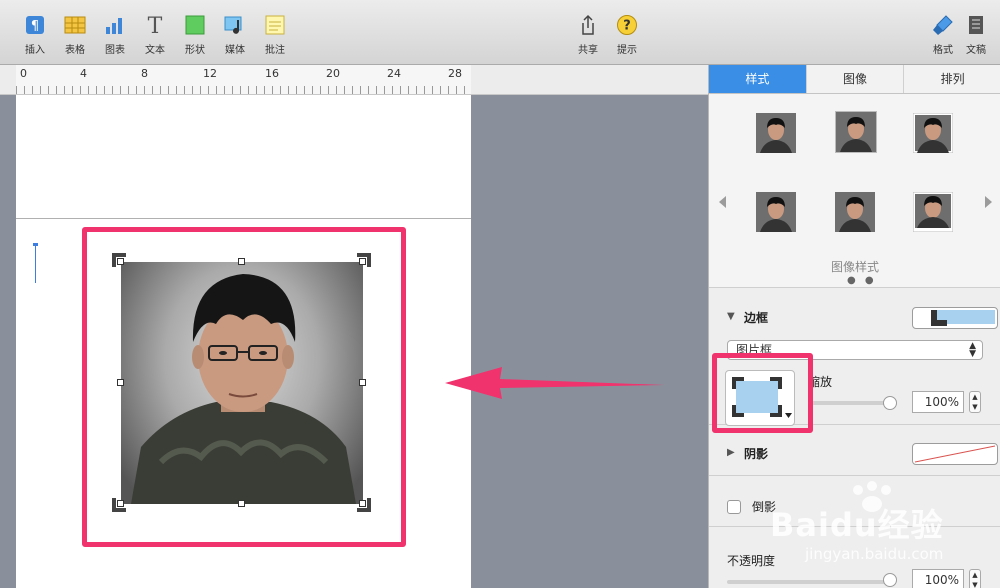 The height and width of the screenshot is (588, 1000). I want to click on opacity-label: 不透明度, so click(751, 561).